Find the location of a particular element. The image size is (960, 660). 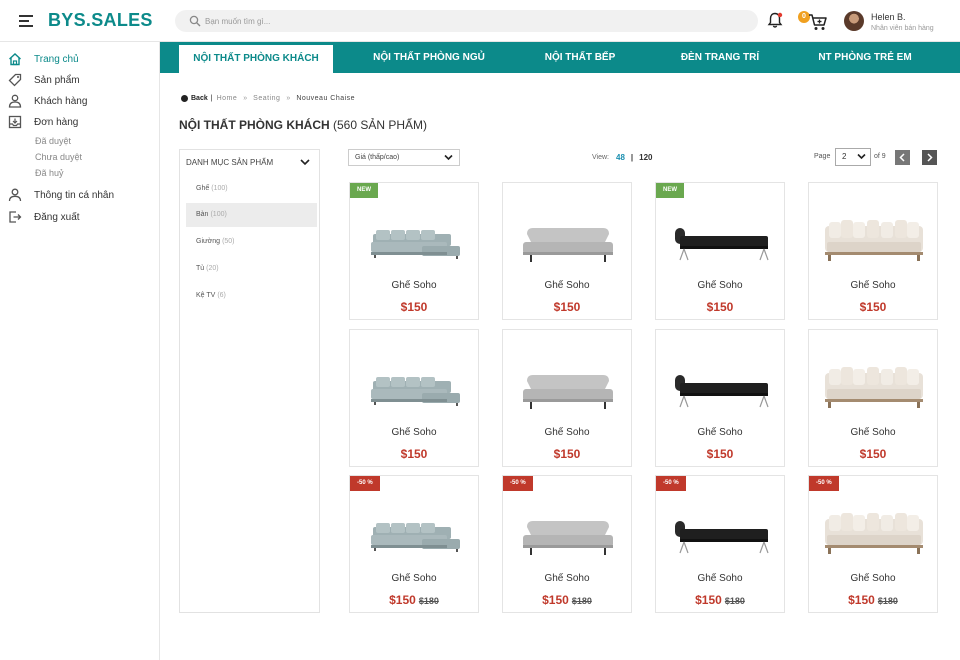

back-label: Back is located at coordinates (199, 98).